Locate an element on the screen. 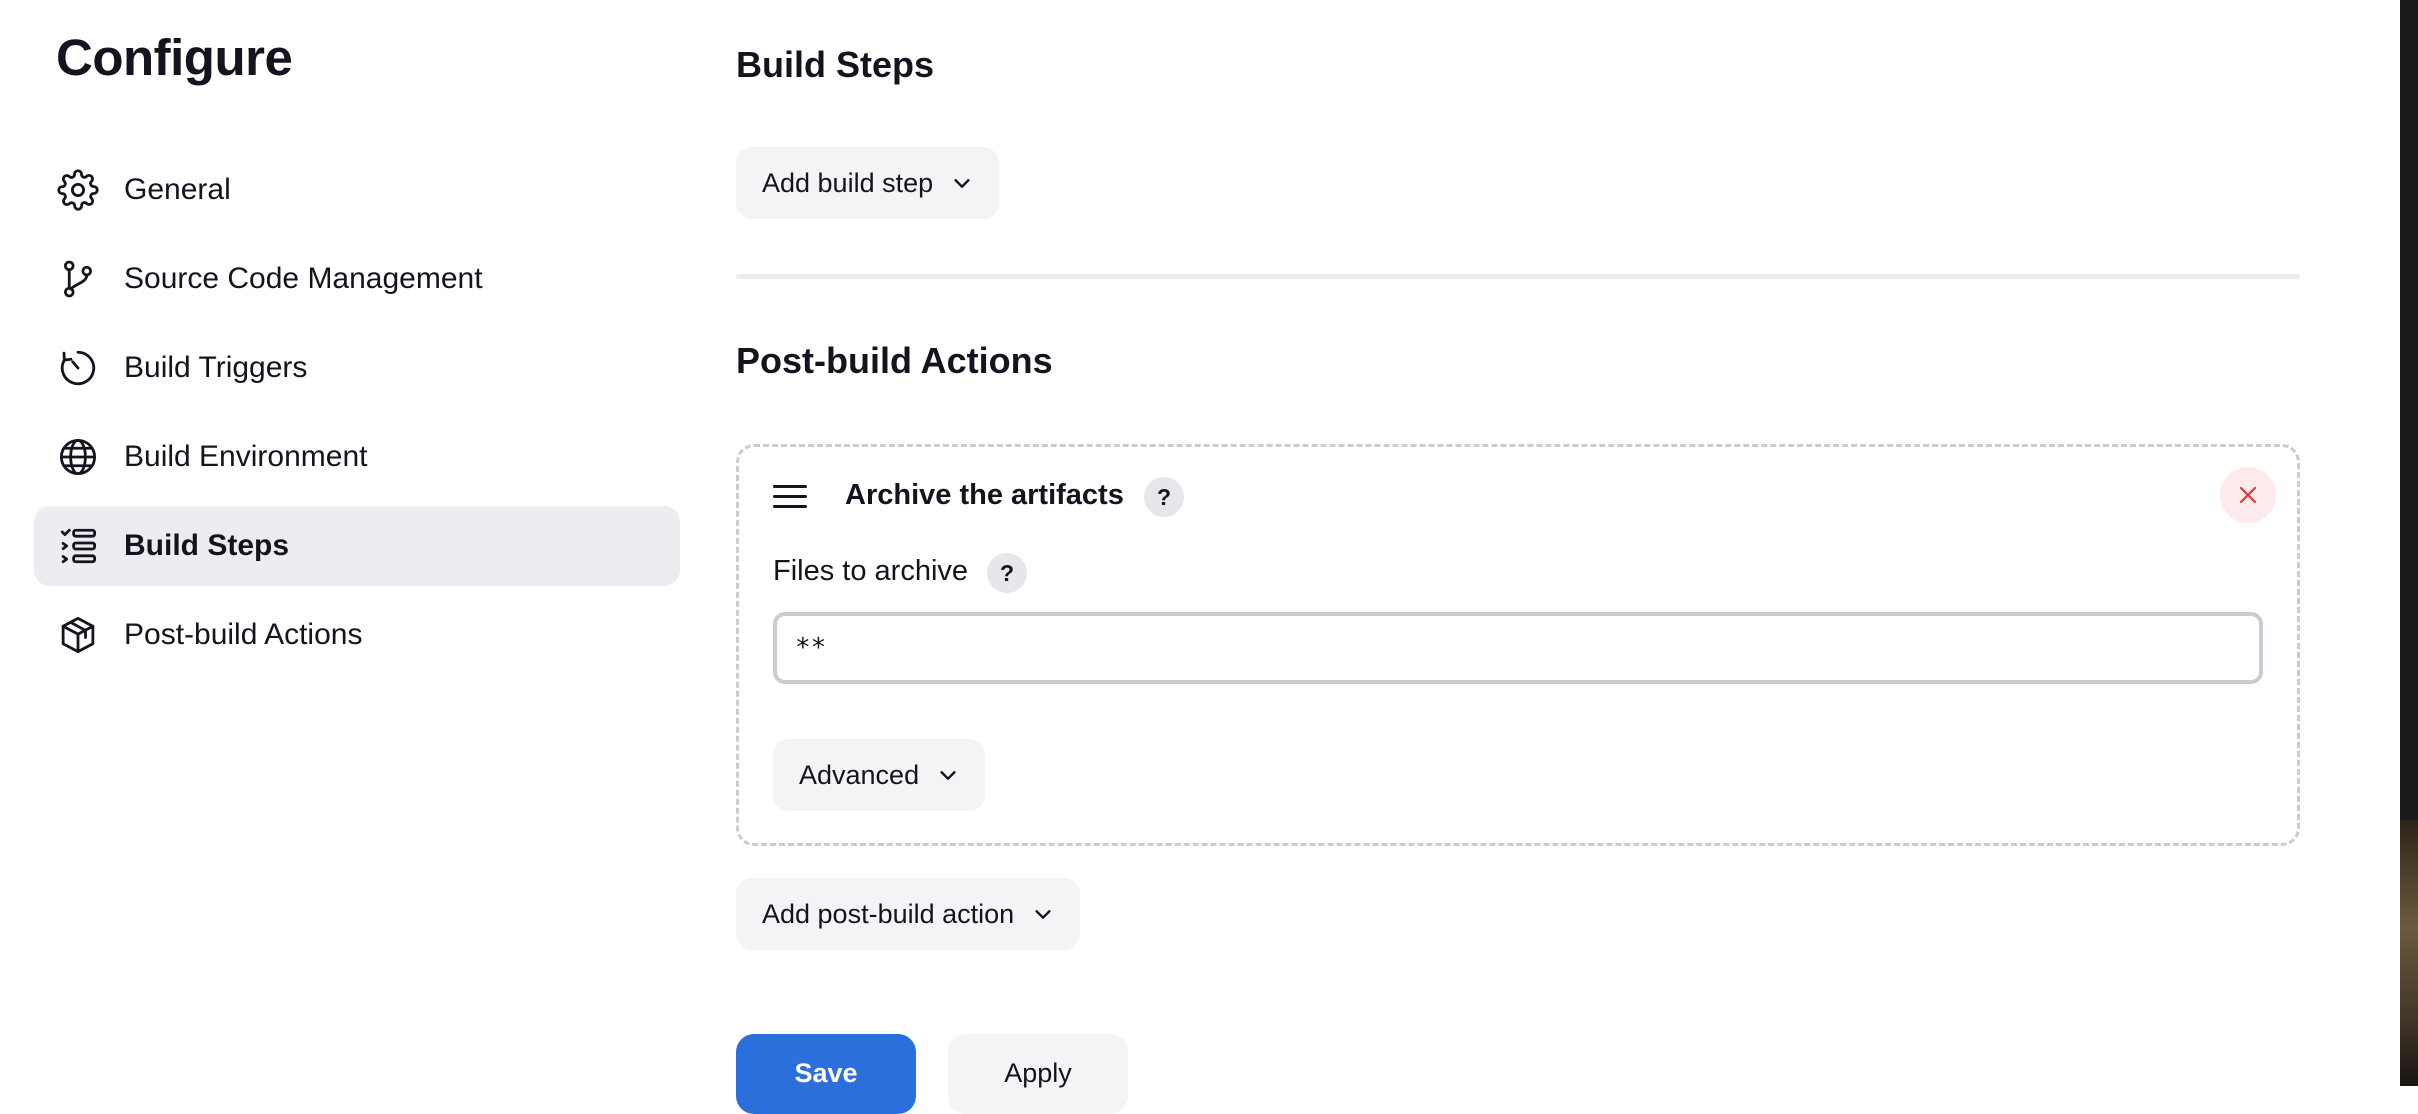 This screenshot has height=1114, width=2418. sidebar-item-post-build-actions: Post-build Actions is located at coordinates (357, 635).